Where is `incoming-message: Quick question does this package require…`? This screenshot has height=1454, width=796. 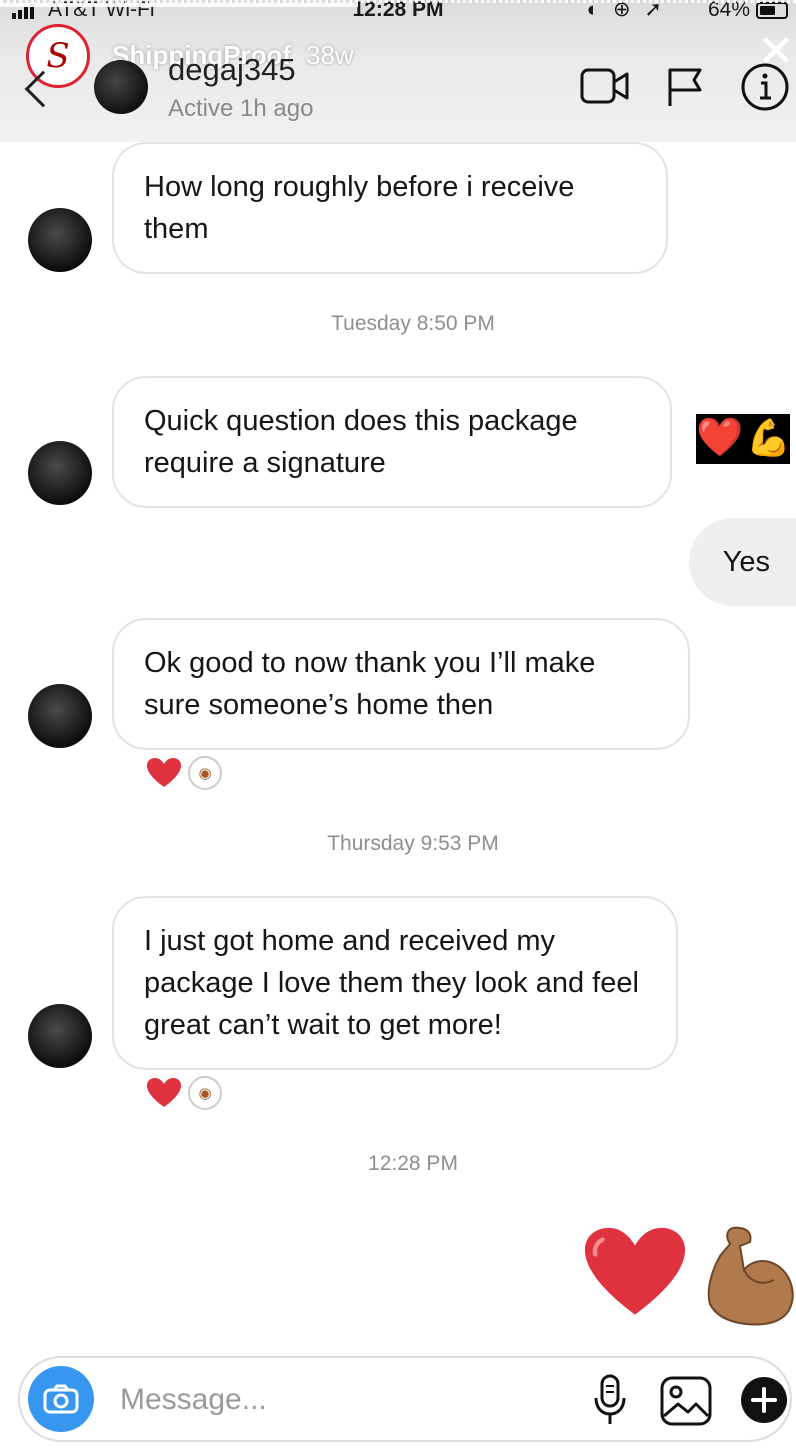
incoming-message: Quick question does this package require… is located at coordinates (392, 442).